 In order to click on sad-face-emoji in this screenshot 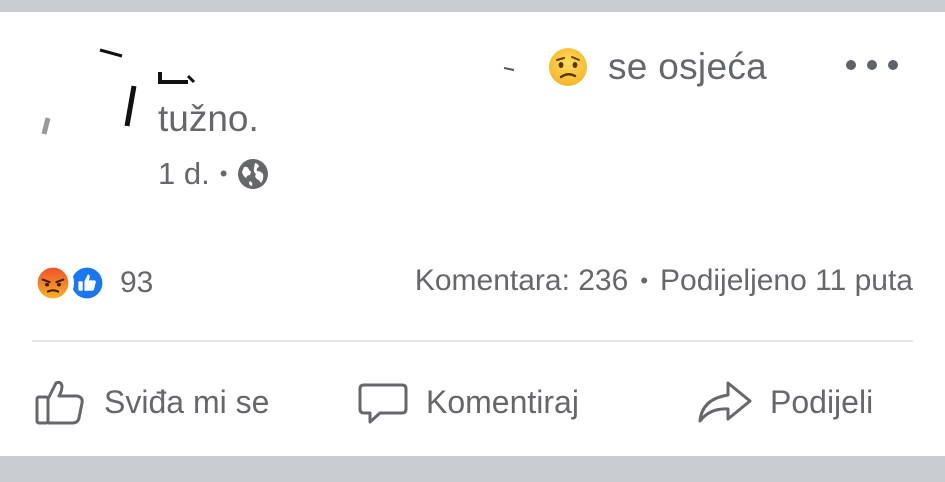, I will do `click(568, 67)`.